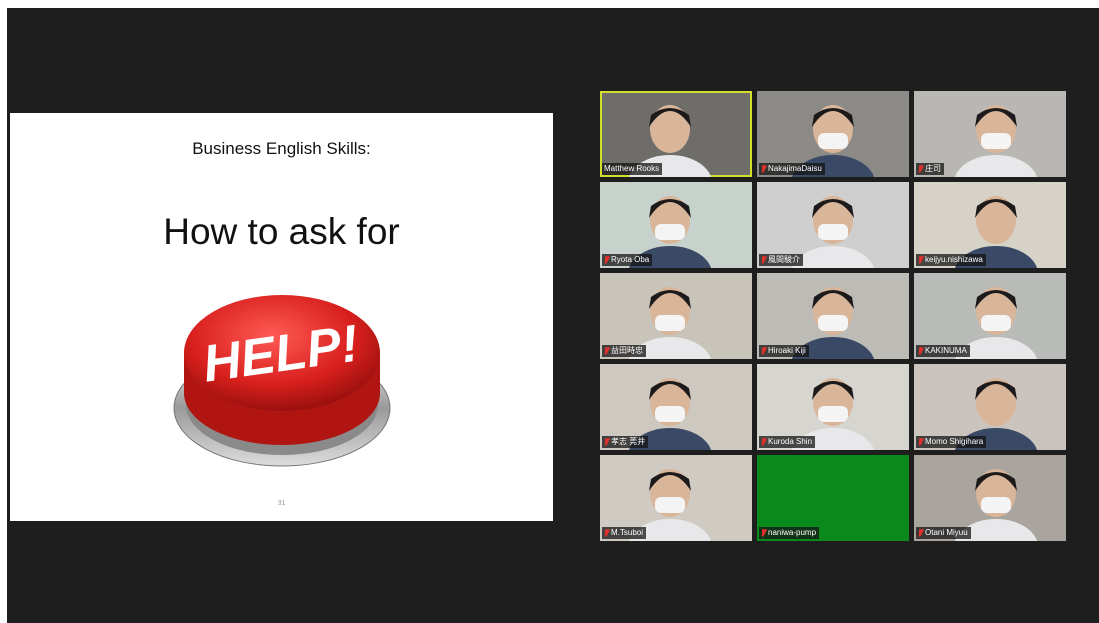 This screenshot has width=1099, height=623. I want to click on participant-tile: Hiroaki Kiji, so click(833, 316).